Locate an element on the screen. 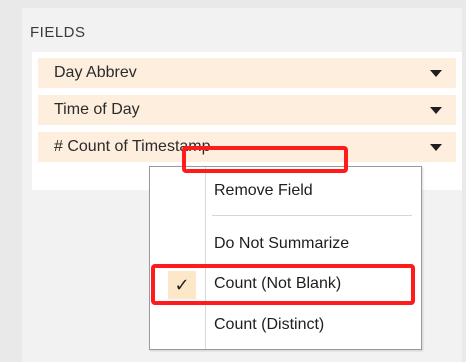 The image size is (466, 362). menu-item-do-not-summarize: Do Not Summarize is located at coordinates (285, 244).